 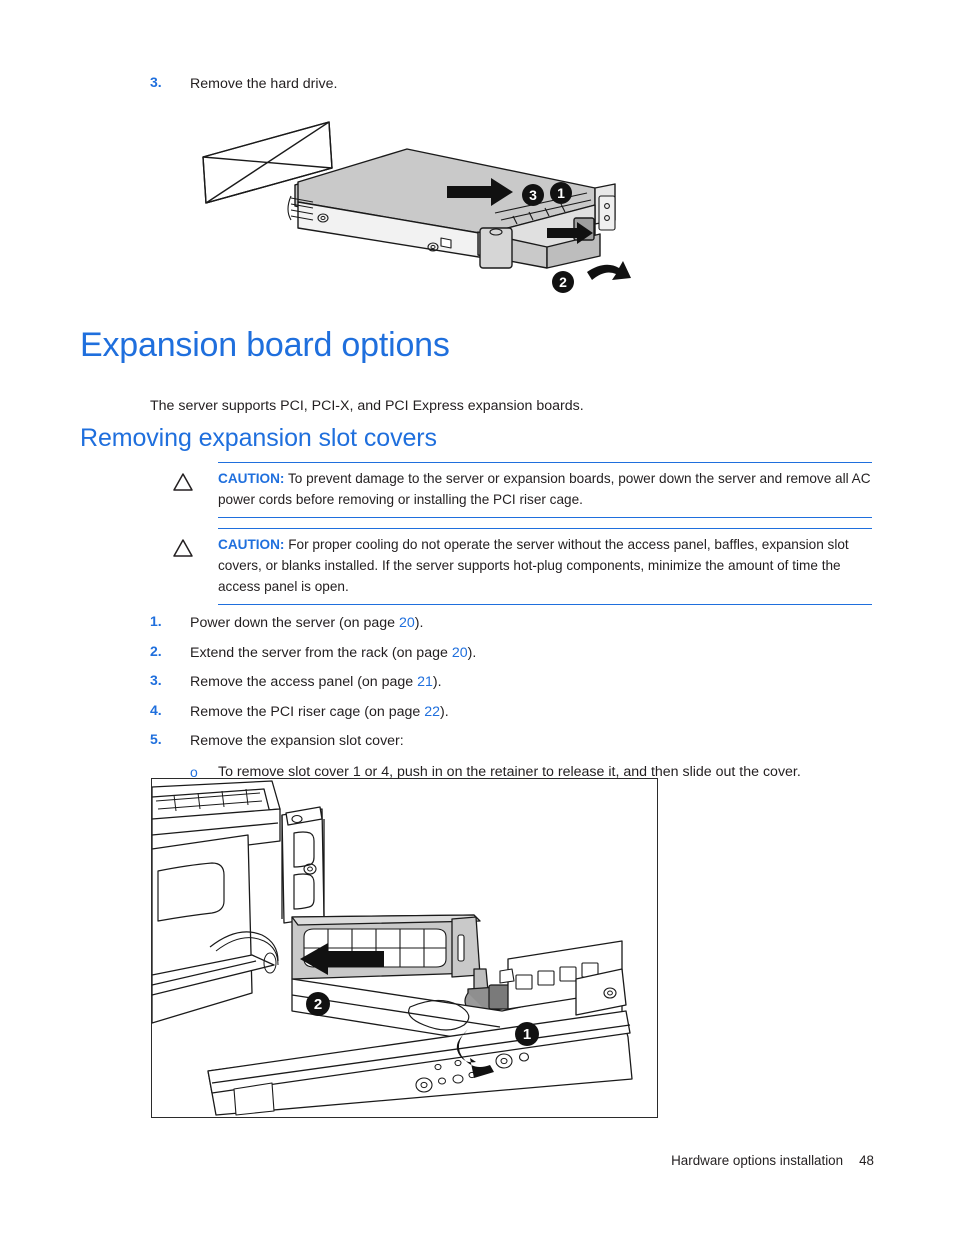 I want to click on step-text-pre: Power down the server (on page, so click(x=294, y=623).